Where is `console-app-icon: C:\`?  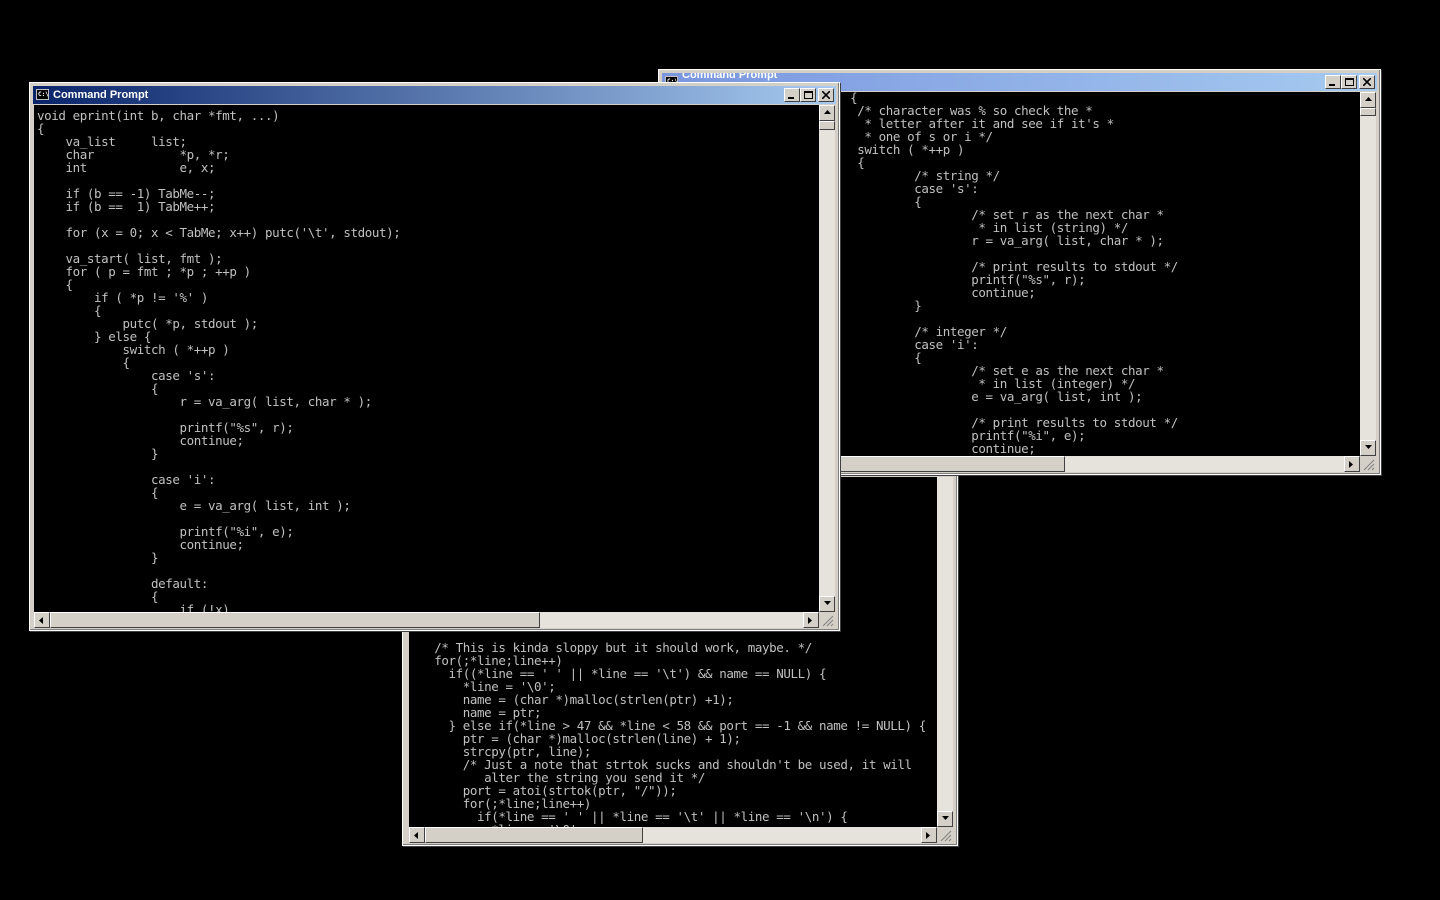 console-app-icon: C:\ is located at coordinates (42, 94).